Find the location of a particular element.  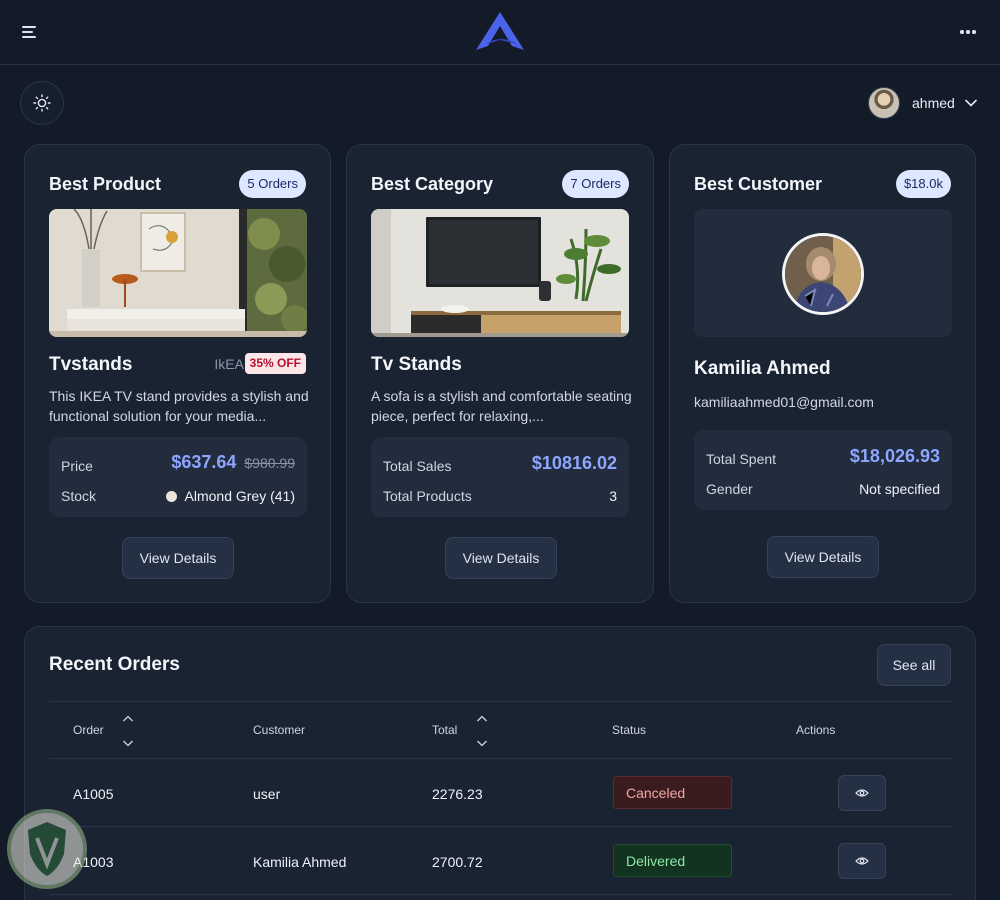

old-price: $980.99 is located at coordinates (269, 463).